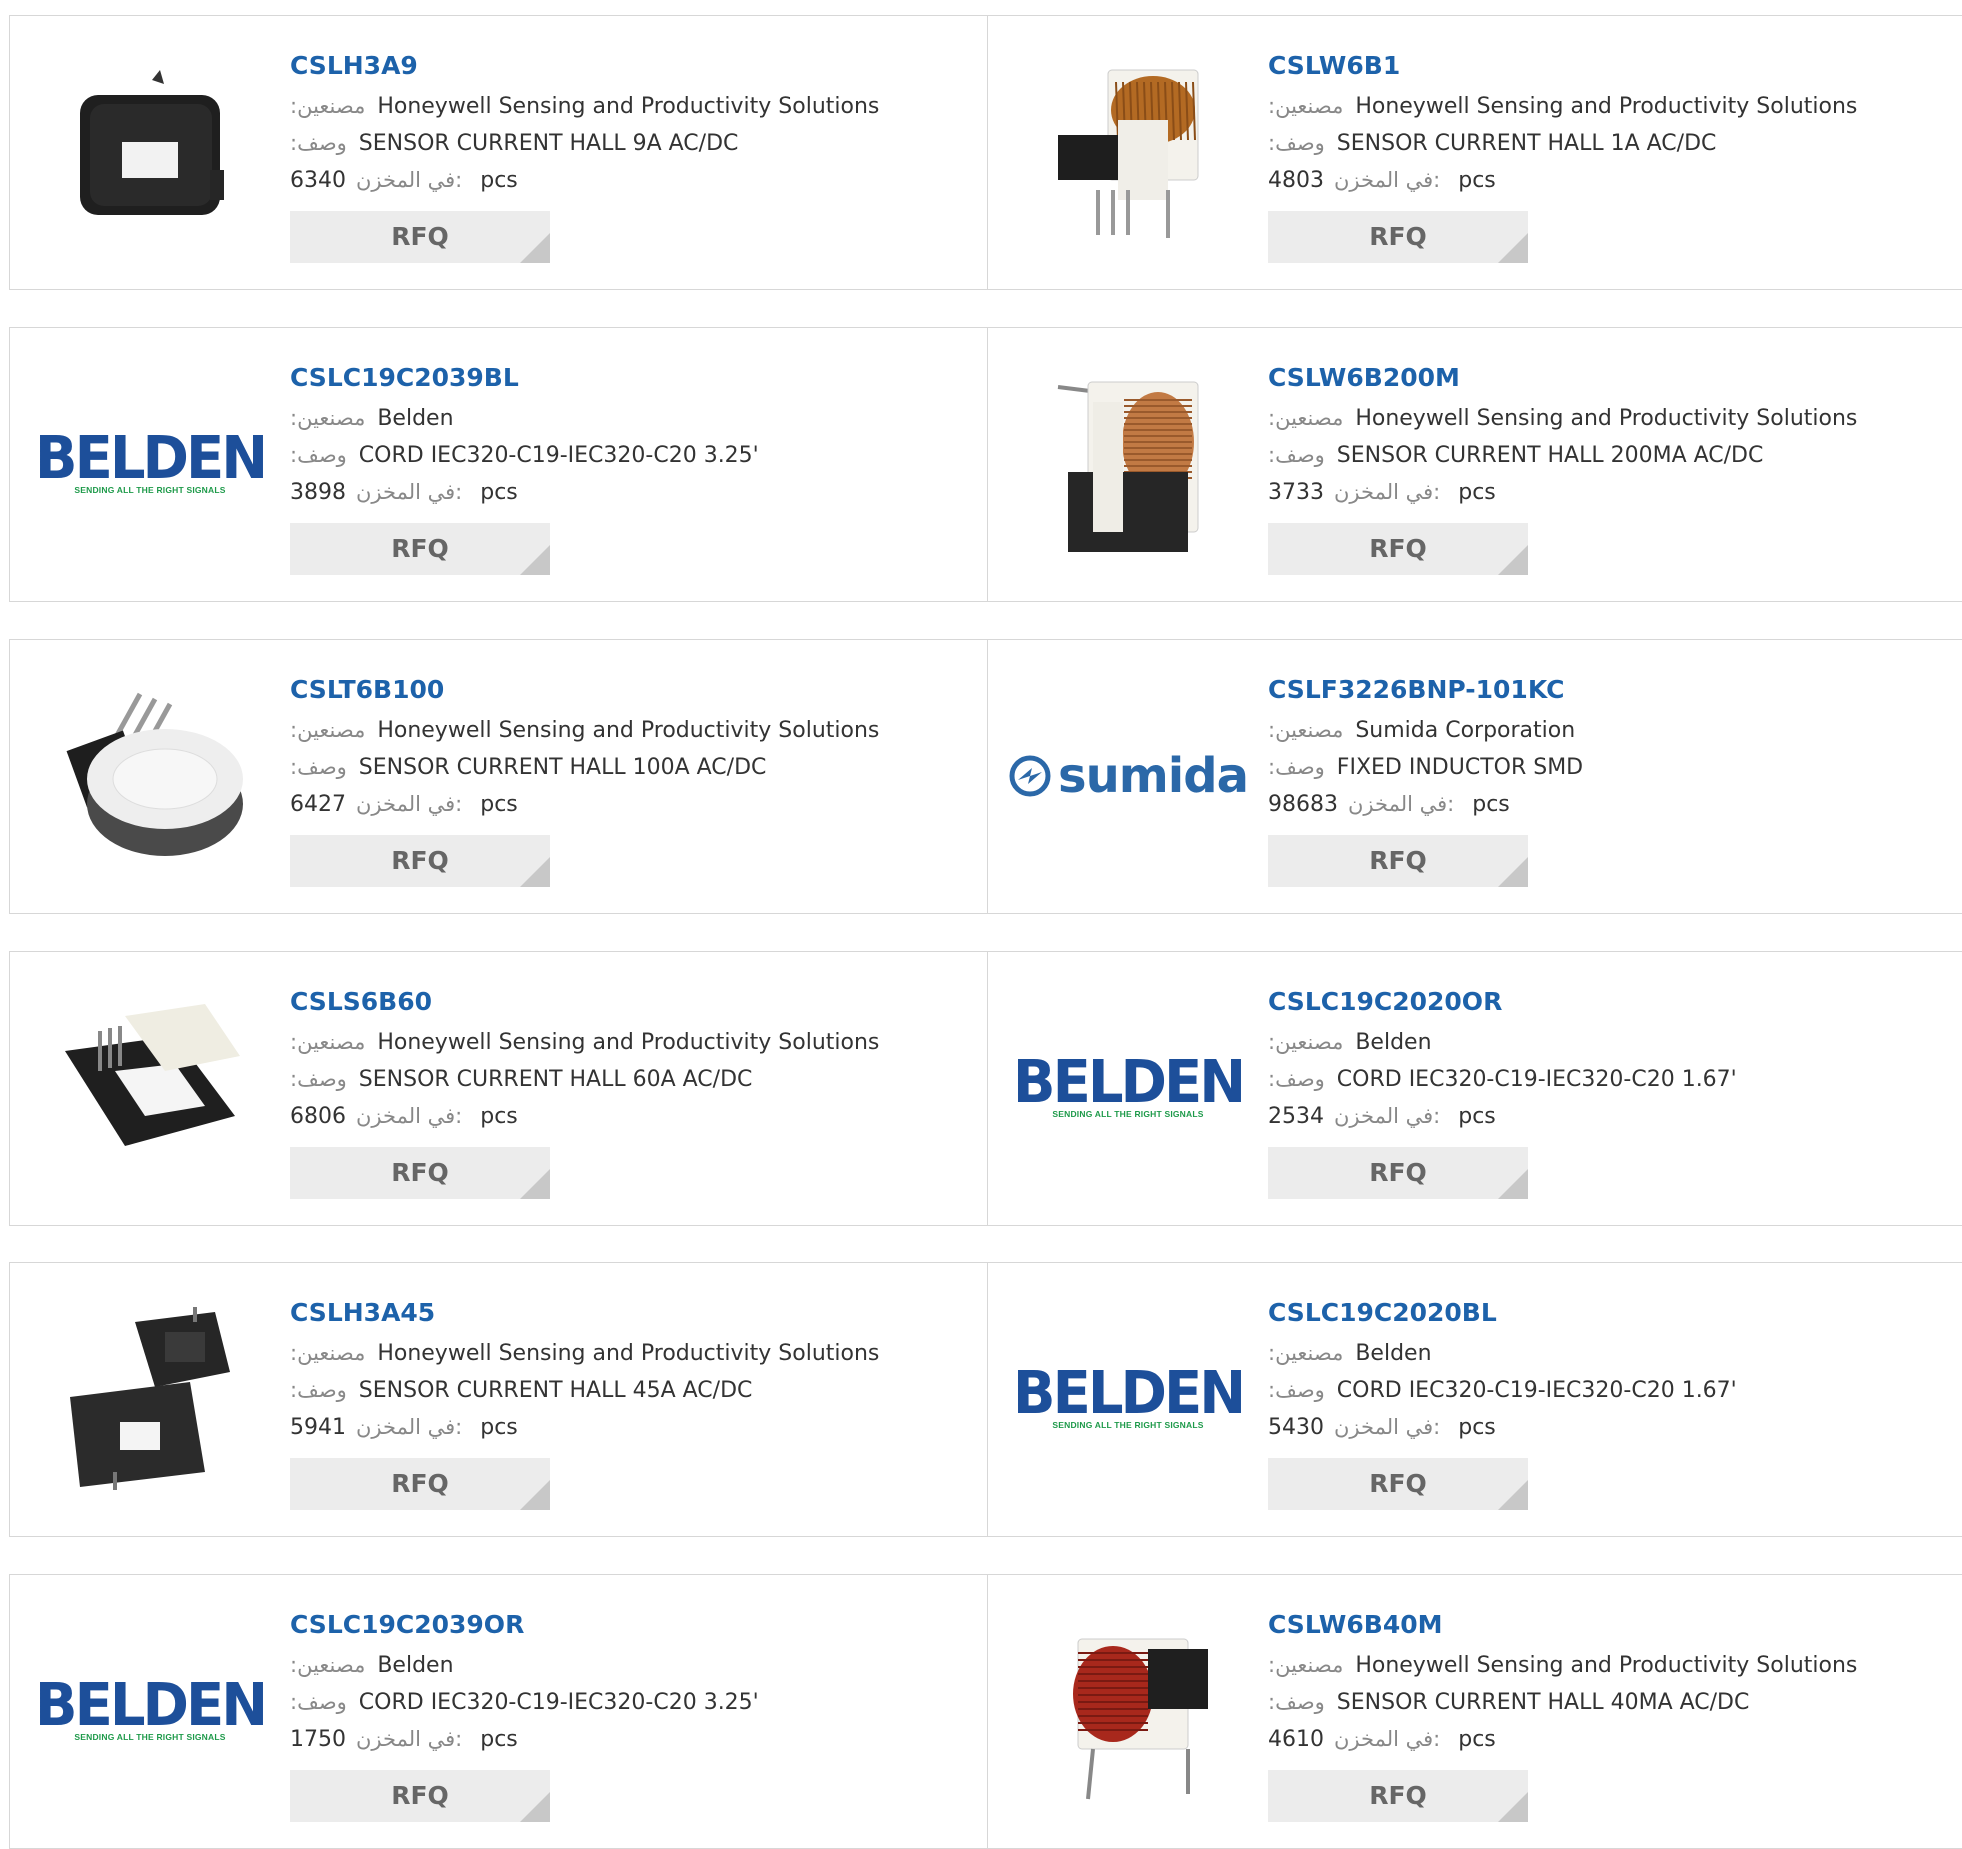 The height and width of the screenshot is (1849, 1962). I want to click on description-value: SENSOR CURRENT HALL 45A AC/DC, so click(555, 1390).